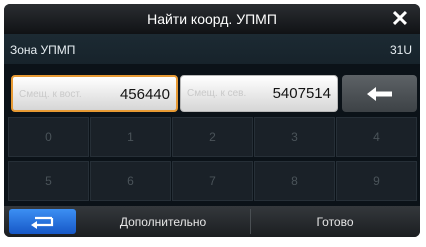 The image size is (426, 247). I want to click on backspace-arrow-icon, so click(379, 93).